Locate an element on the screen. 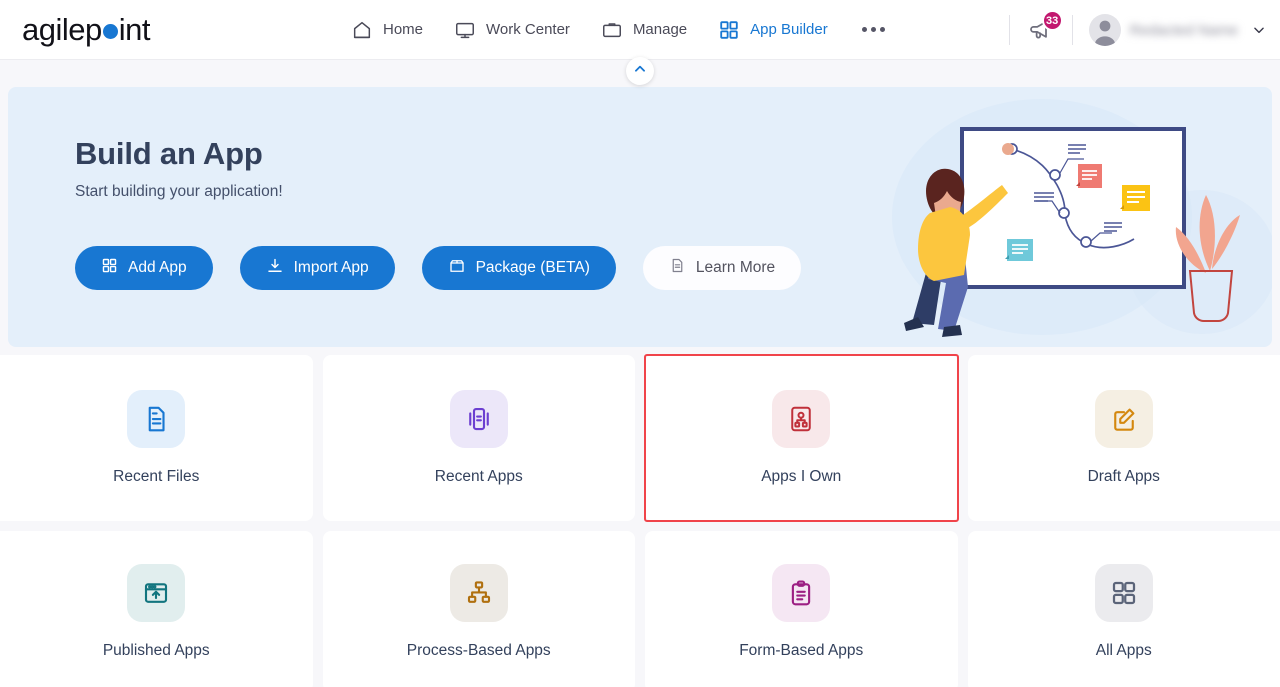 The width and height of the screenshot is (1280, 687). header-right-actions: 33 Redacted Name is located at coordinates (1129, 30).